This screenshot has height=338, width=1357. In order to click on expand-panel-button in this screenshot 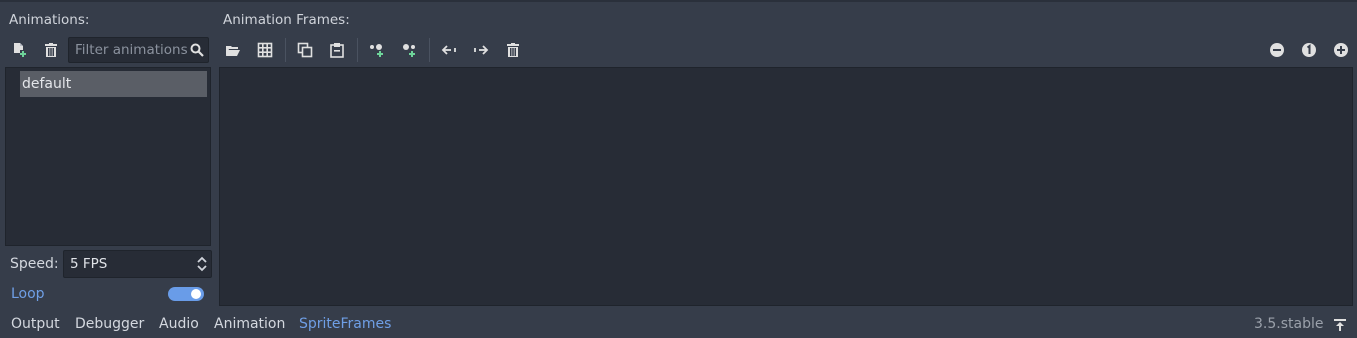, I will do `click(1340, 325)`.